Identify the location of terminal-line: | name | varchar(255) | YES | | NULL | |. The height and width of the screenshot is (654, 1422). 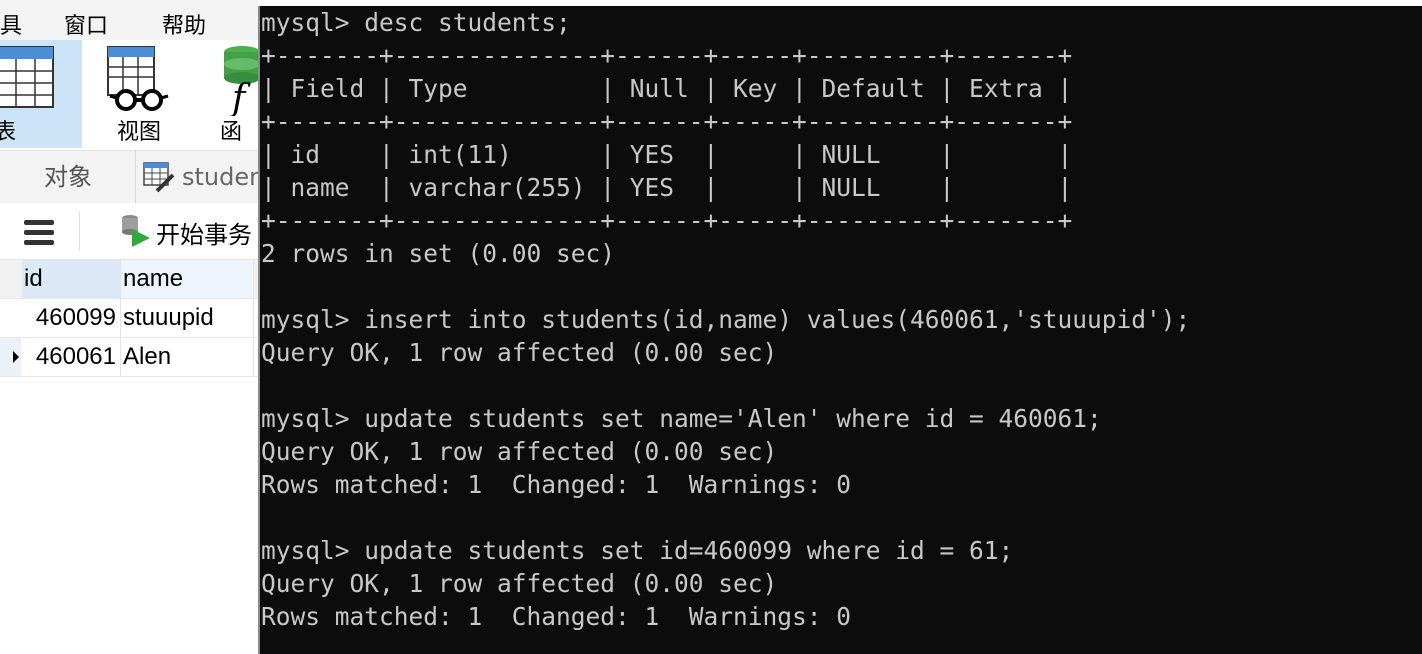
(667, 187).